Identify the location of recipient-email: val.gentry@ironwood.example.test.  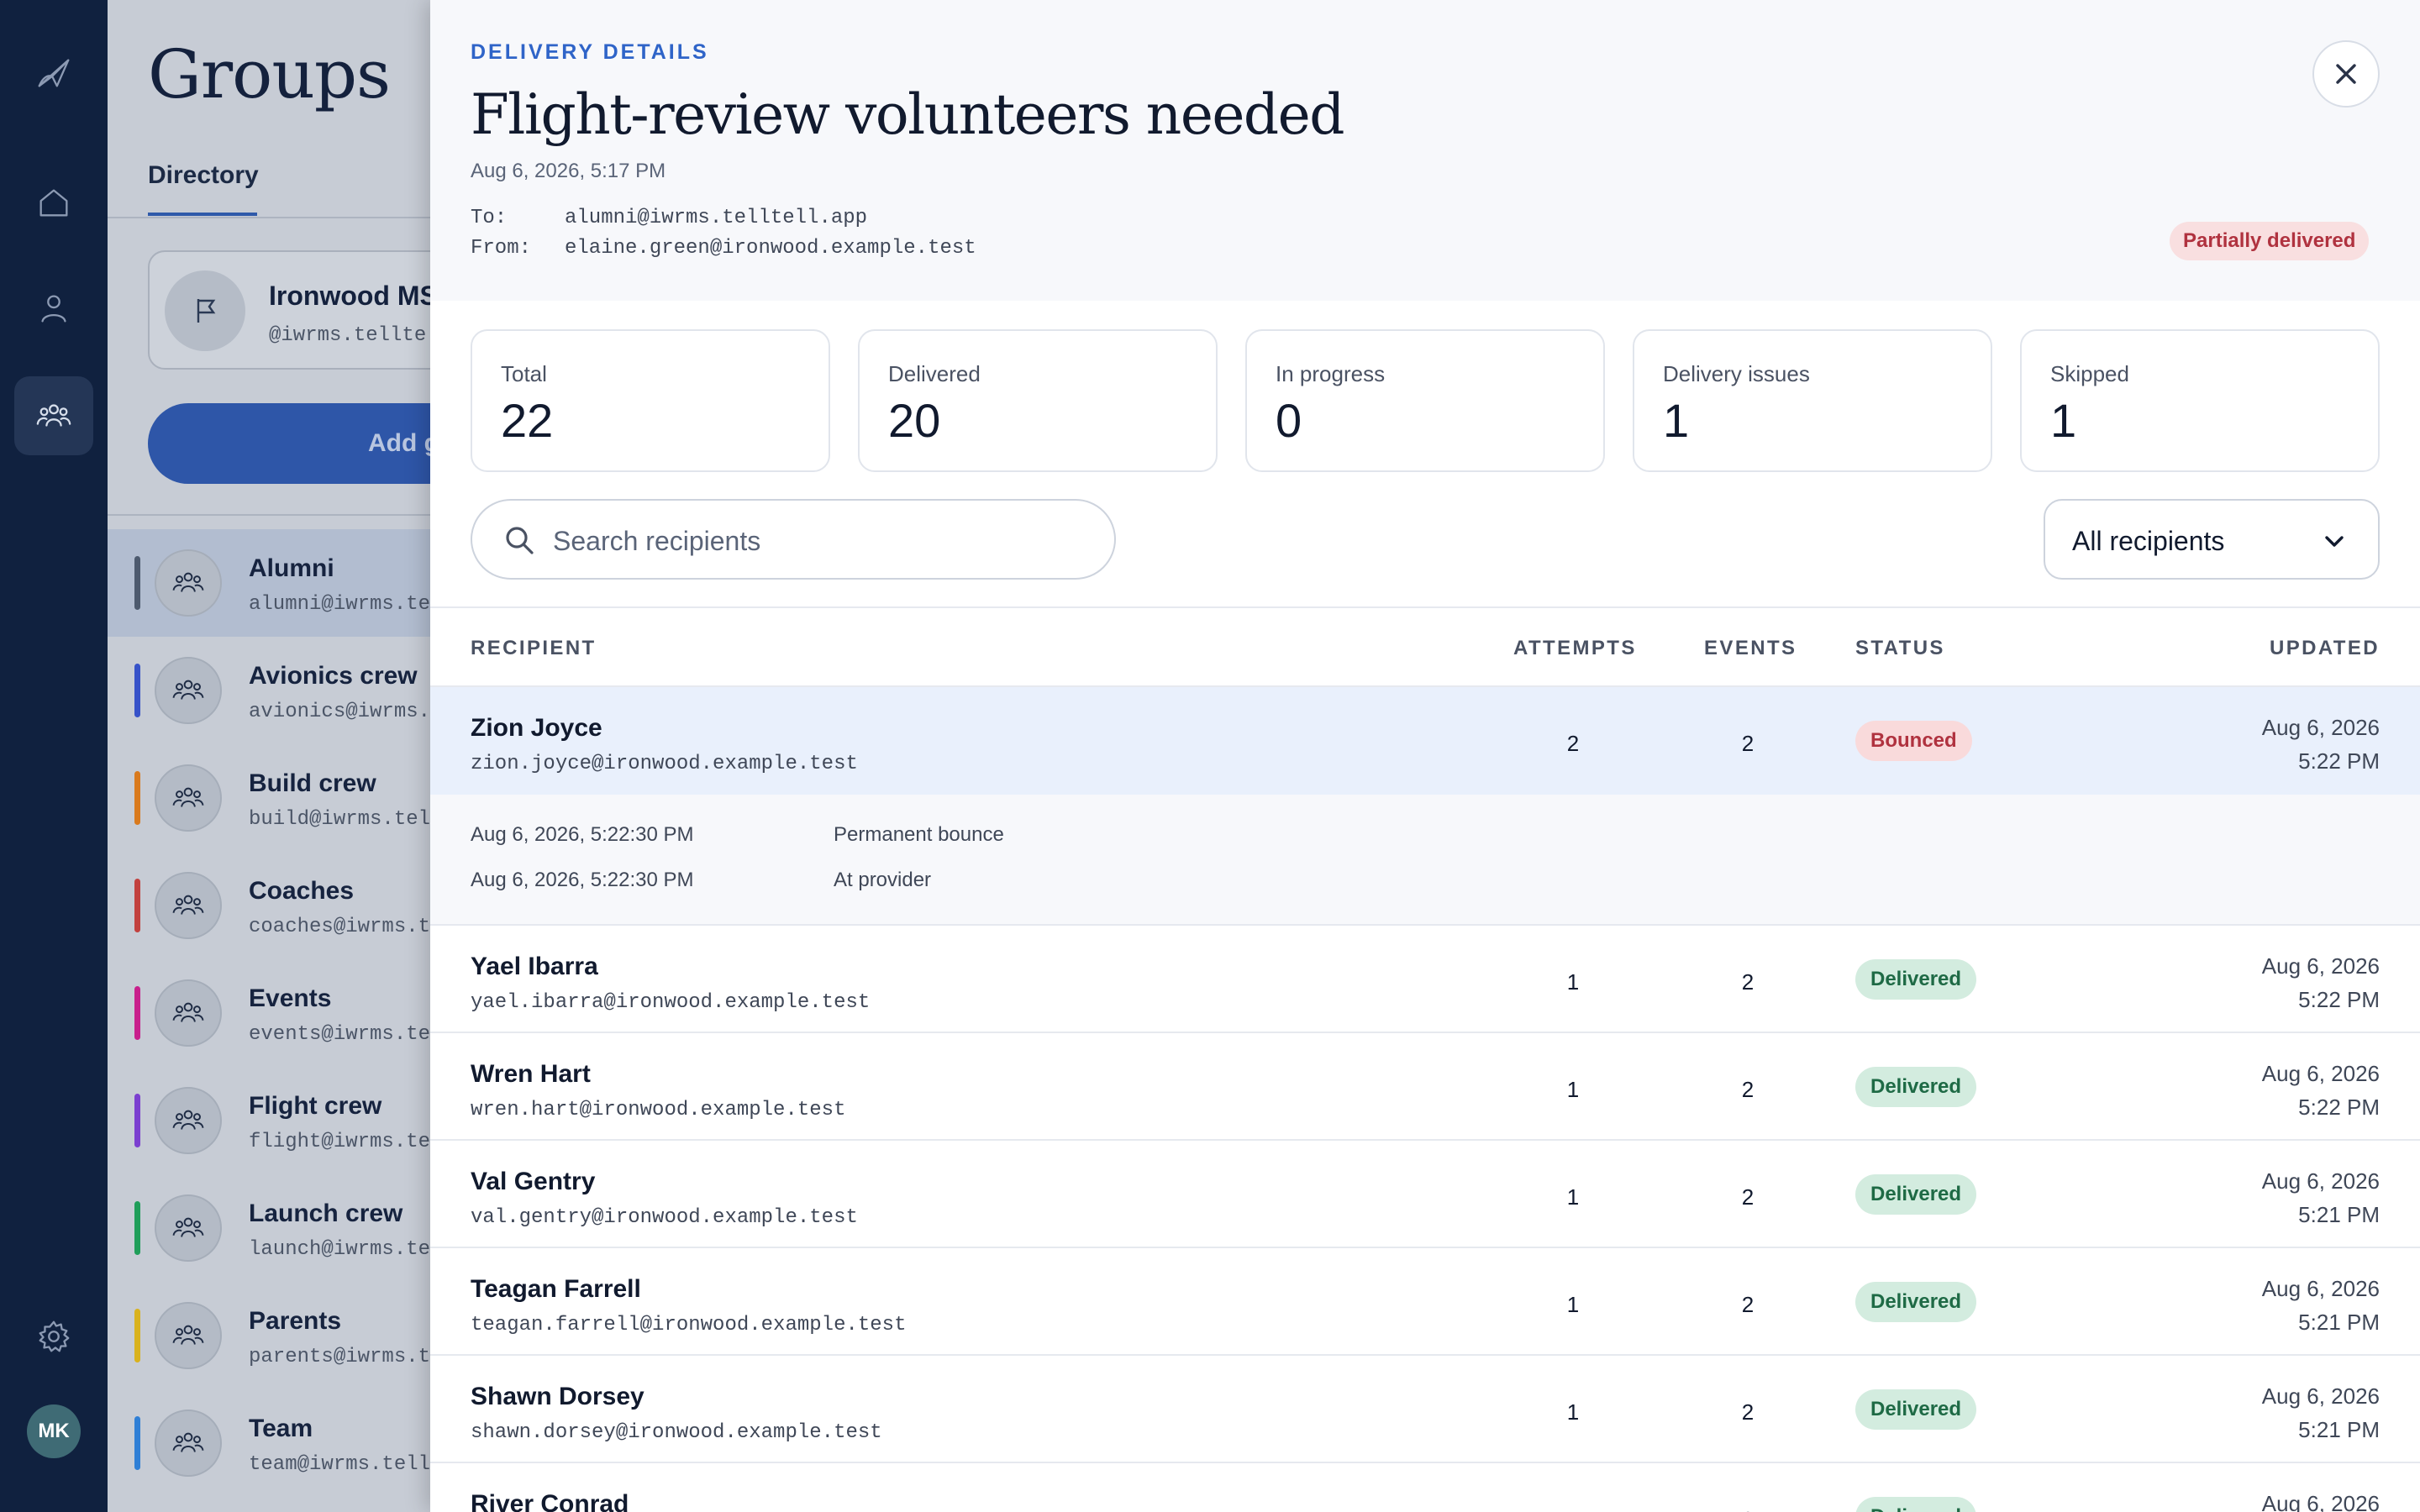
(664, 1217).